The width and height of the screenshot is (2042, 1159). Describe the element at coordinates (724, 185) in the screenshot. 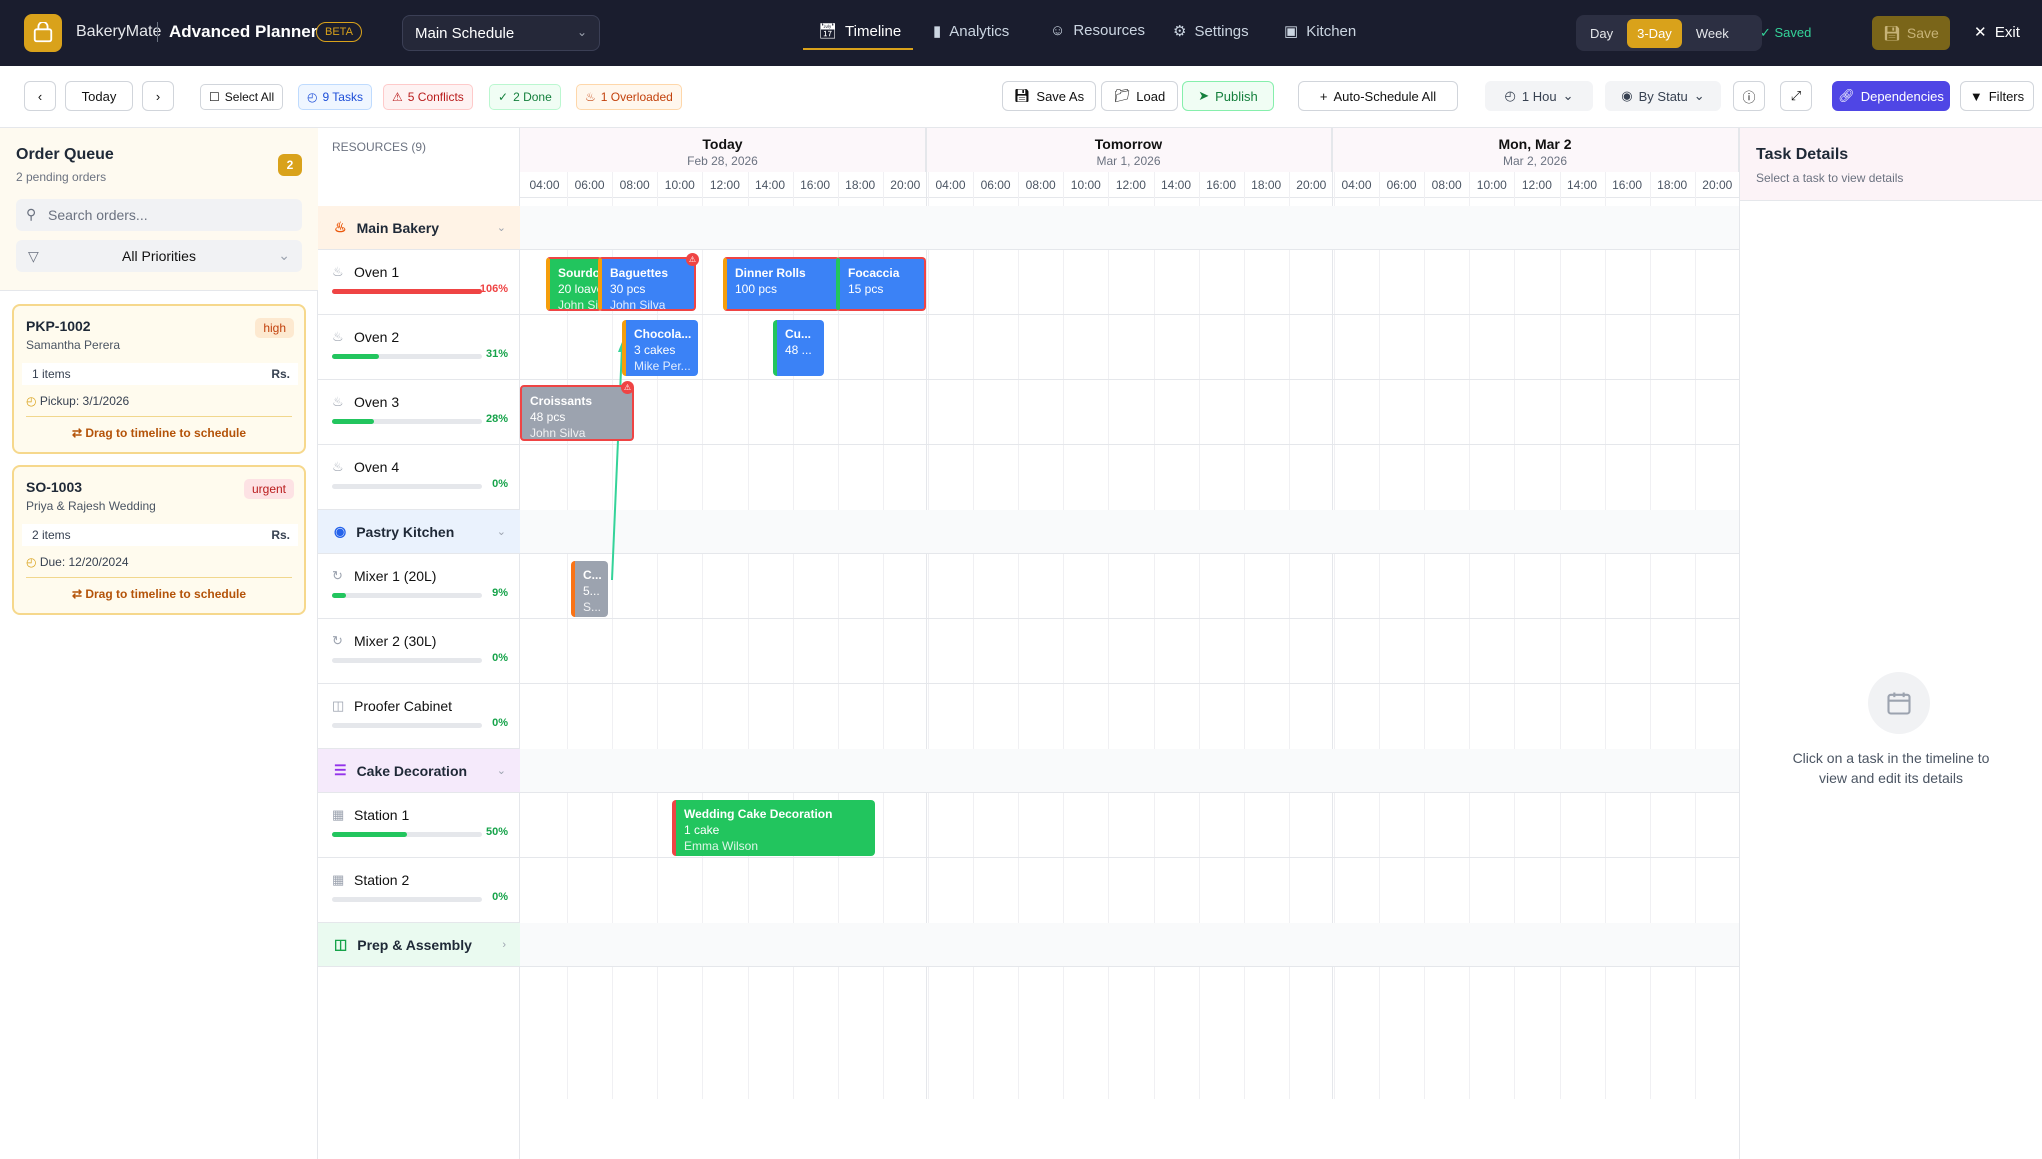

I see `hour-label: 12:00` at that location.